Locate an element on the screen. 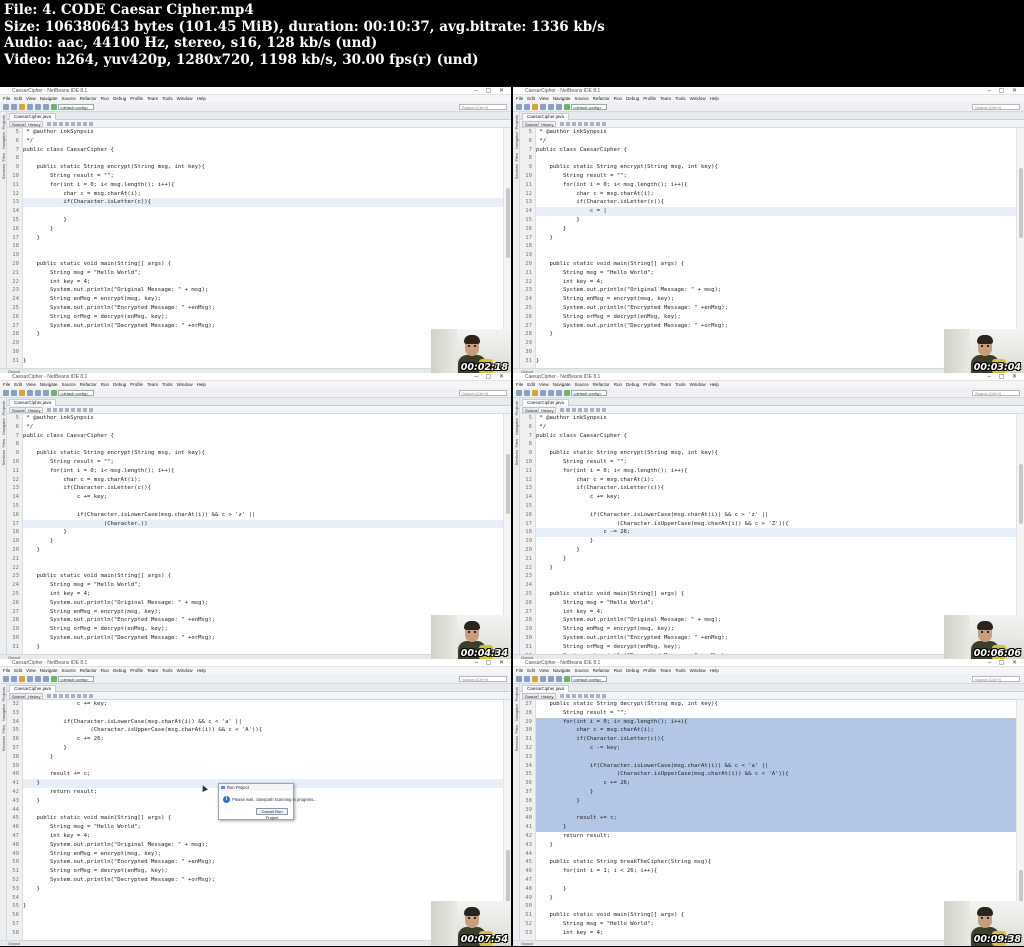  history-tab: History is located at coordinates (34, 696).